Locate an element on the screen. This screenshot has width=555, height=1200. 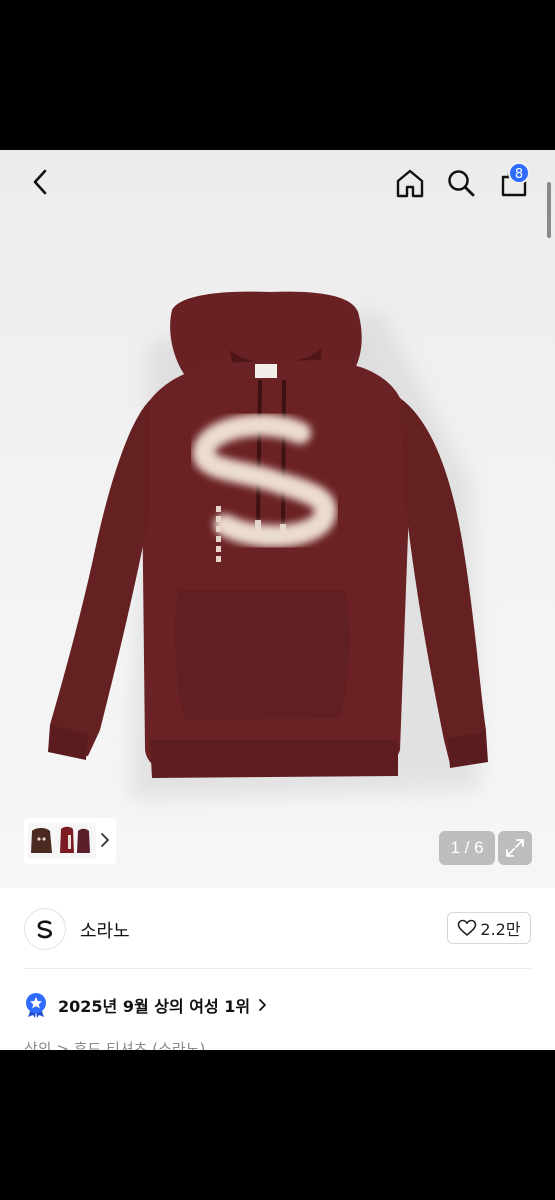
brand-logo-mark is located at coordinates (45, 929).